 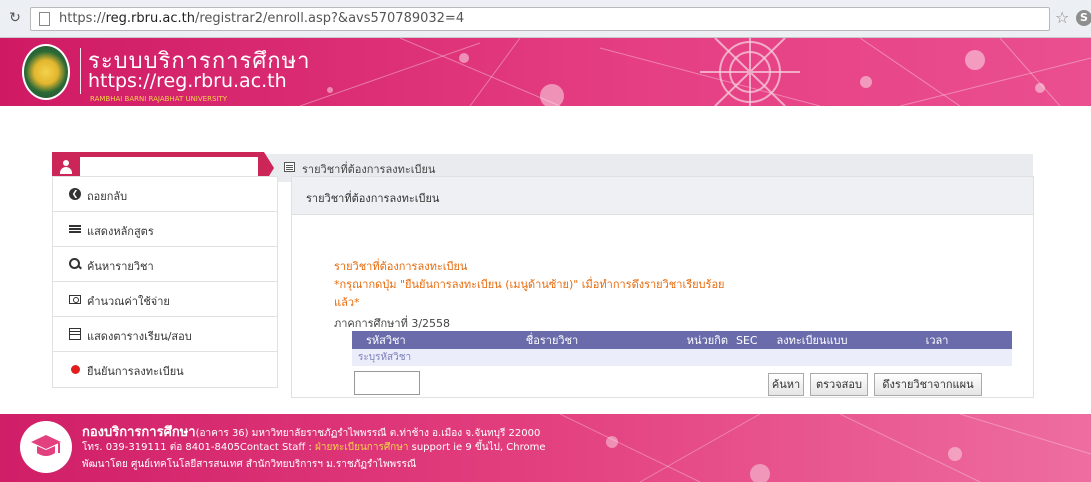 I want to click on col-time: เวลา, so click(x=937, y=340).